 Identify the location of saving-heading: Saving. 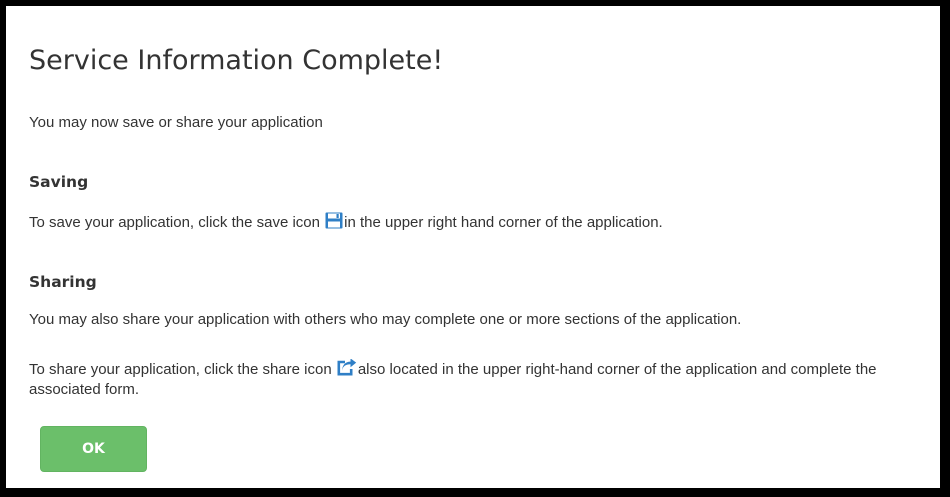
(59, 182).